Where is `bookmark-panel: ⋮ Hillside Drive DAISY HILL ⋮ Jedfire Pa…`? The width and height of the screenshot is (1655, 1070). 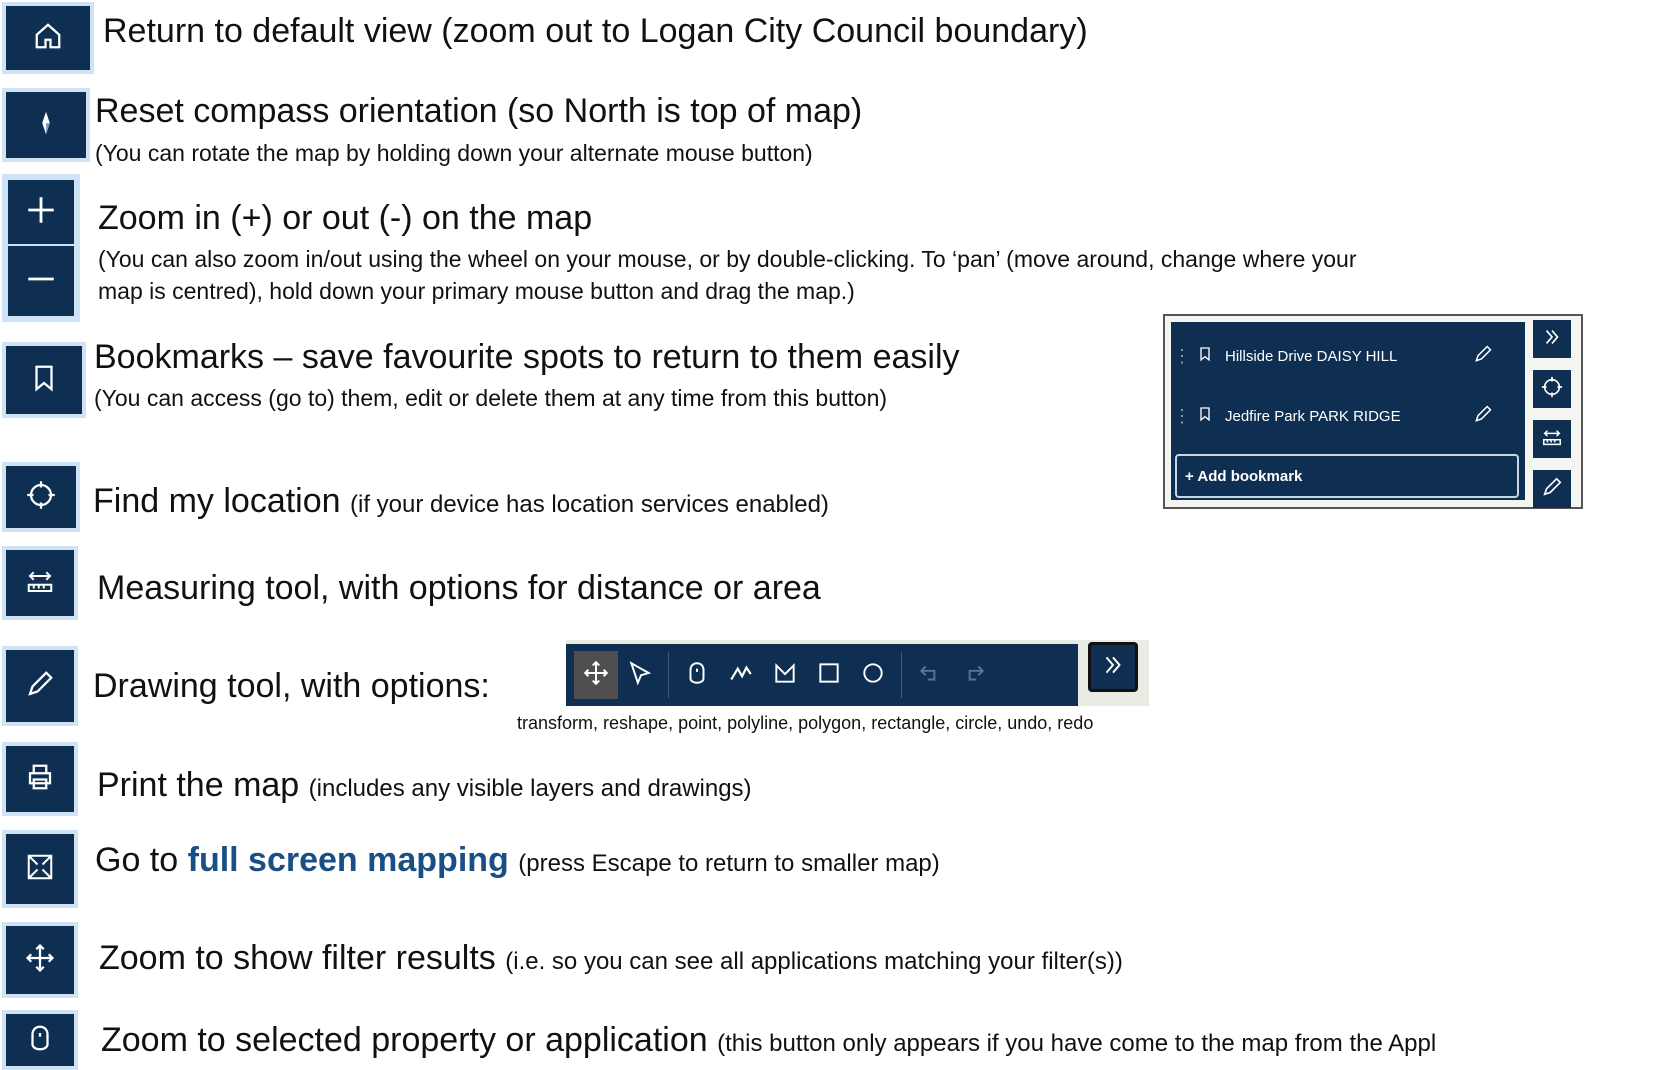
bookmark-panel: ⋮ Hillside Drive DAISY HILL ⋮ Jedfire Pa… is located at coordinates (1373, 411).